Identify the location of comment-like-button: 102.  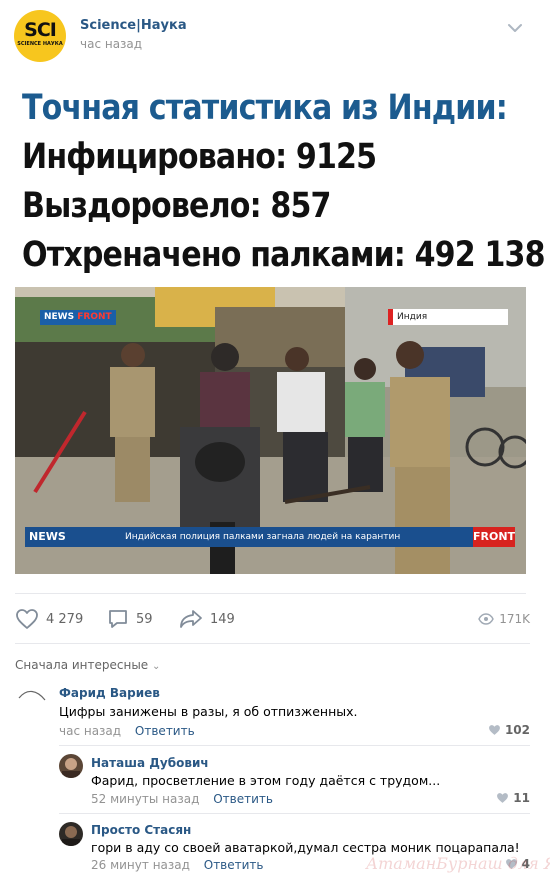
(509, 730).